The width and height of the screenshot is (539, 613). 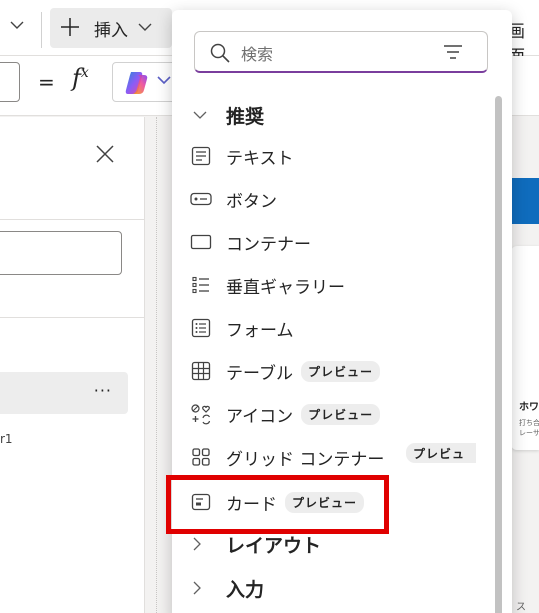 I want to click on insert-item-icons: アイコン プレビュー, so click(x=285, y=414).